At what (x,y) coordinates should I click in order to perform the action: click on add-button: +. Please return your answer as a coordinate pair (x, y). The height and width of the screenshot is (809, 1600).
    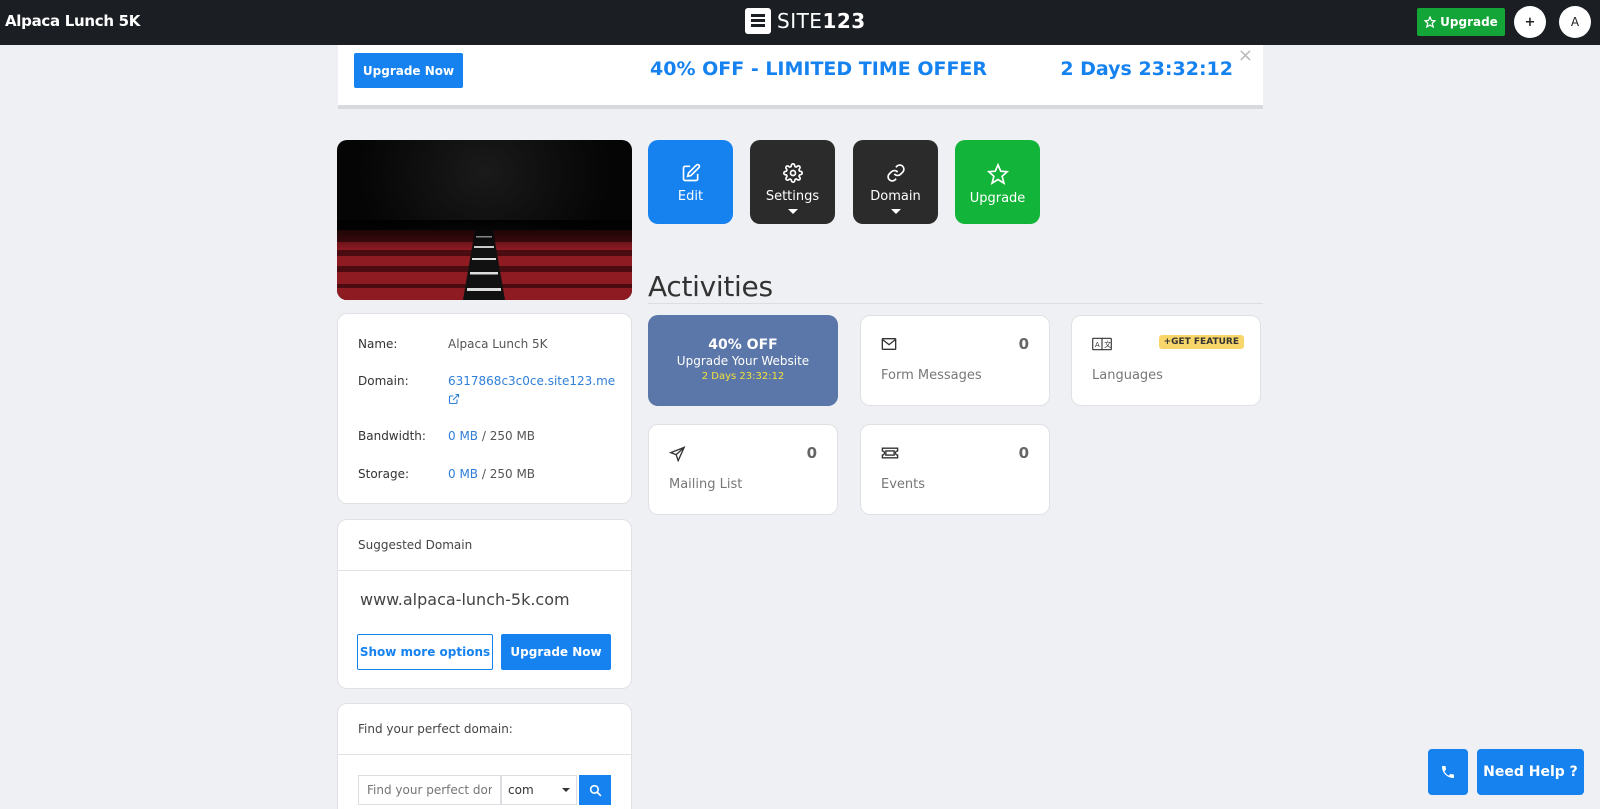
    Looking at the image, I should click on (1530, 22).